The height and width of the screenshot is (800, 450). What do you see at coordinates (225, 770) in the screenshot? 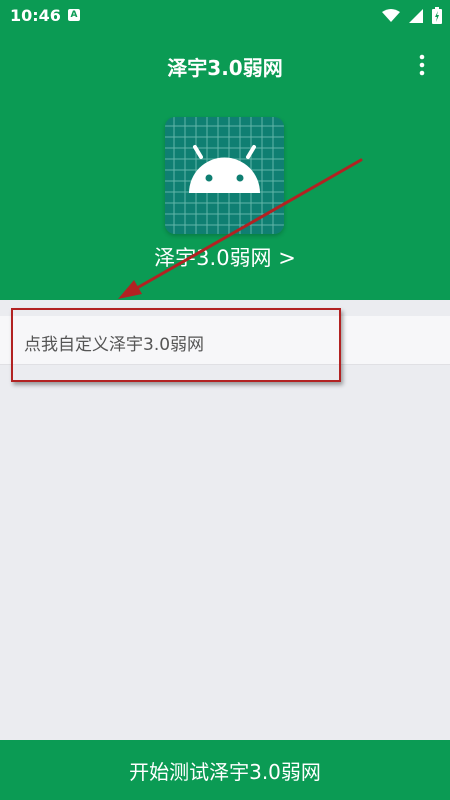
I see `start-test-button: 开始测试泽宇3.0弱网` at bounding box center [225, 770].